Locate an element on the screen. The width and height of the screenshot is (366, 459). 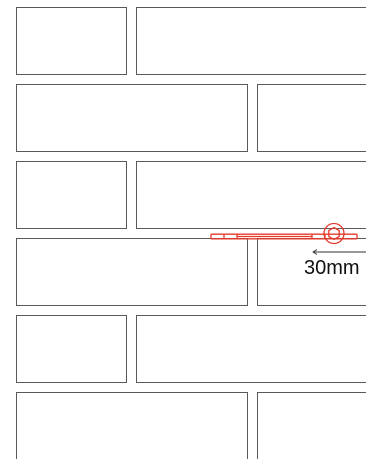
dimension-label: 30mm is located at coordinates (332, 268).